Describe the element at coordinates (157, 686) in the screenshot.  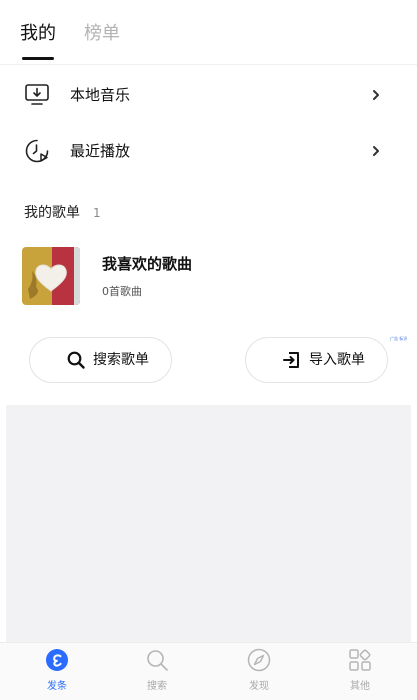
I see `tabbar-label: 搜索` at that location.